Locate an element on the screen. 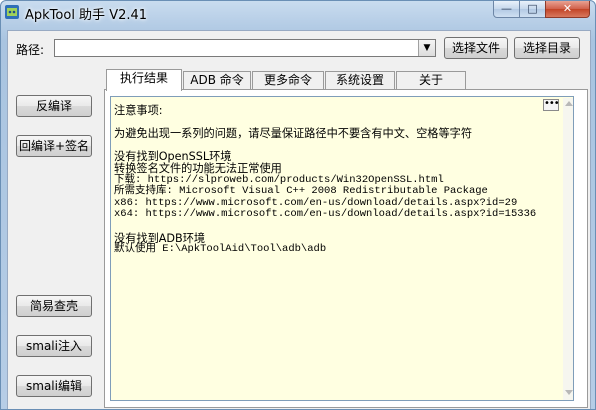 This screenshot has width=596, height=410. path-combobox is located at coordinates (245, 48).